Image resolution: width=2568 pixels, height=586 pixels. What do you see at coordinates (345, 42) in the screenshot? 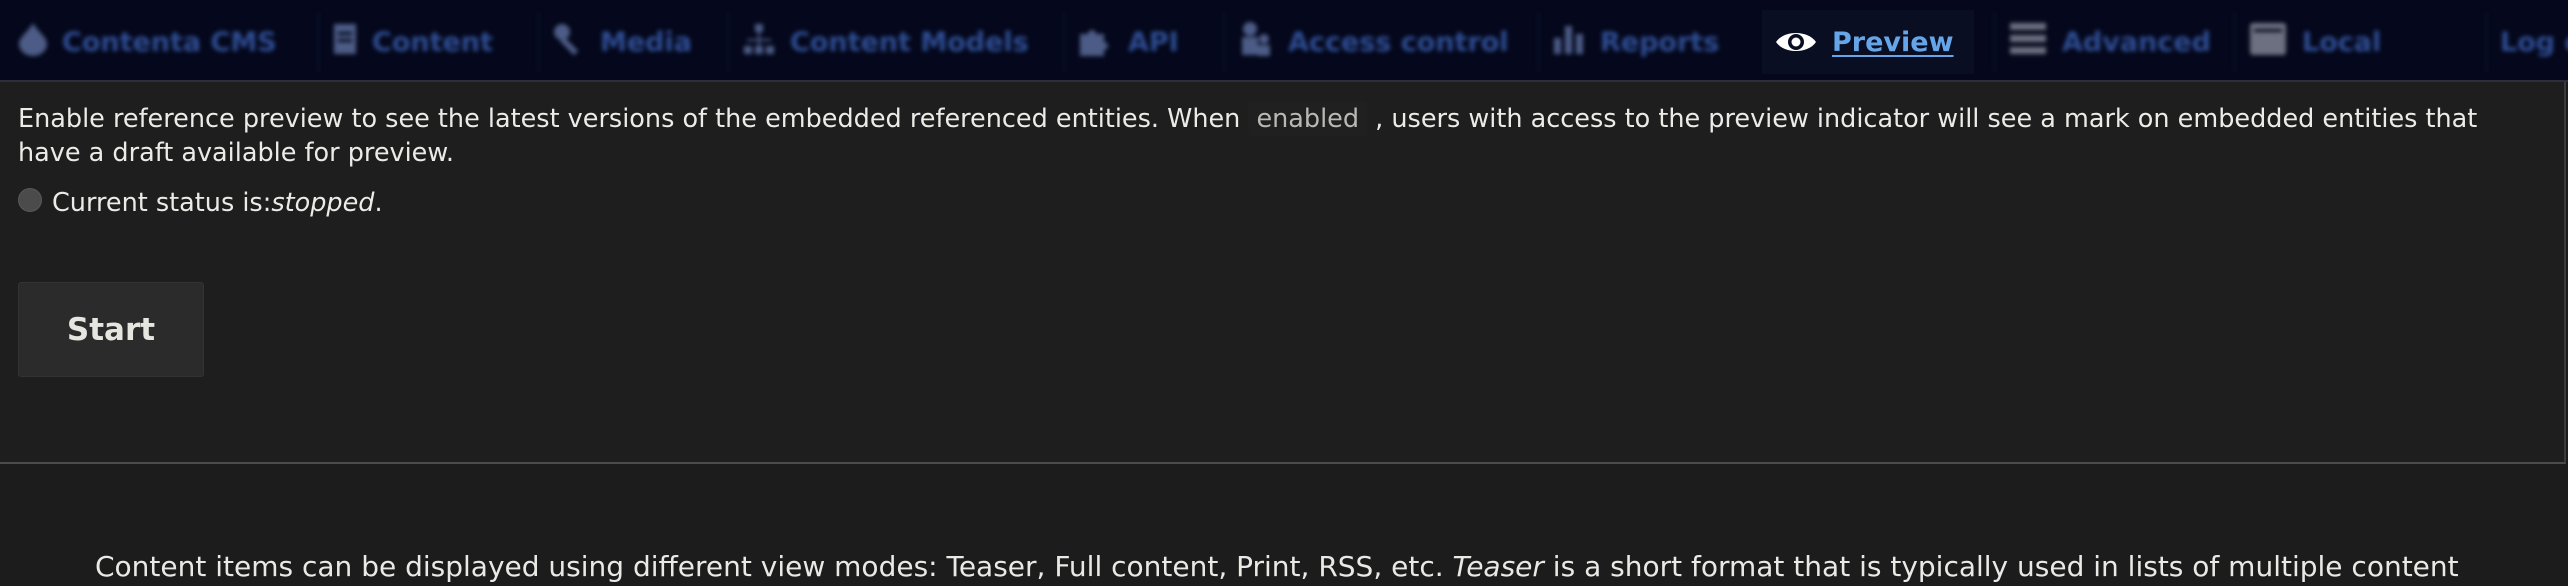
I see `document-icon` at bounding box center [345, 42].